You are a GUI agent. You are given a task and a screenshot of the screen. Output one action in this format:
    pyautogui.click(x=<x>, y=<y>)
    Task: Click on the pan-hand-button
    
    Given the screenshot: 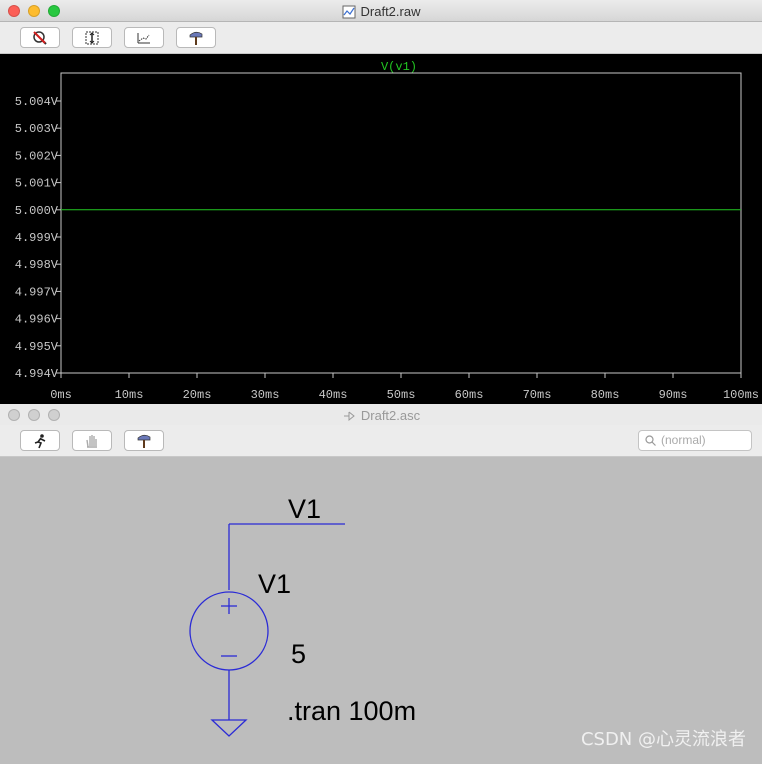 What is the action you would take?
    pyautogui.click(x=92, y=440)
    